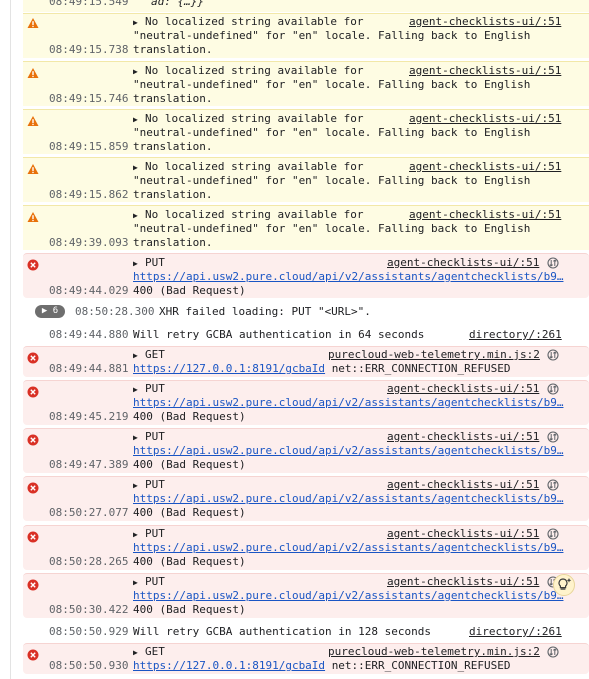 Image resolution: width=589 pixels, height=679 pixels. What do you see at coordinates (89, 416) in the screenshot?
I see `message-timestamp: 08:49:45.219` at bounding box center [89, 416].